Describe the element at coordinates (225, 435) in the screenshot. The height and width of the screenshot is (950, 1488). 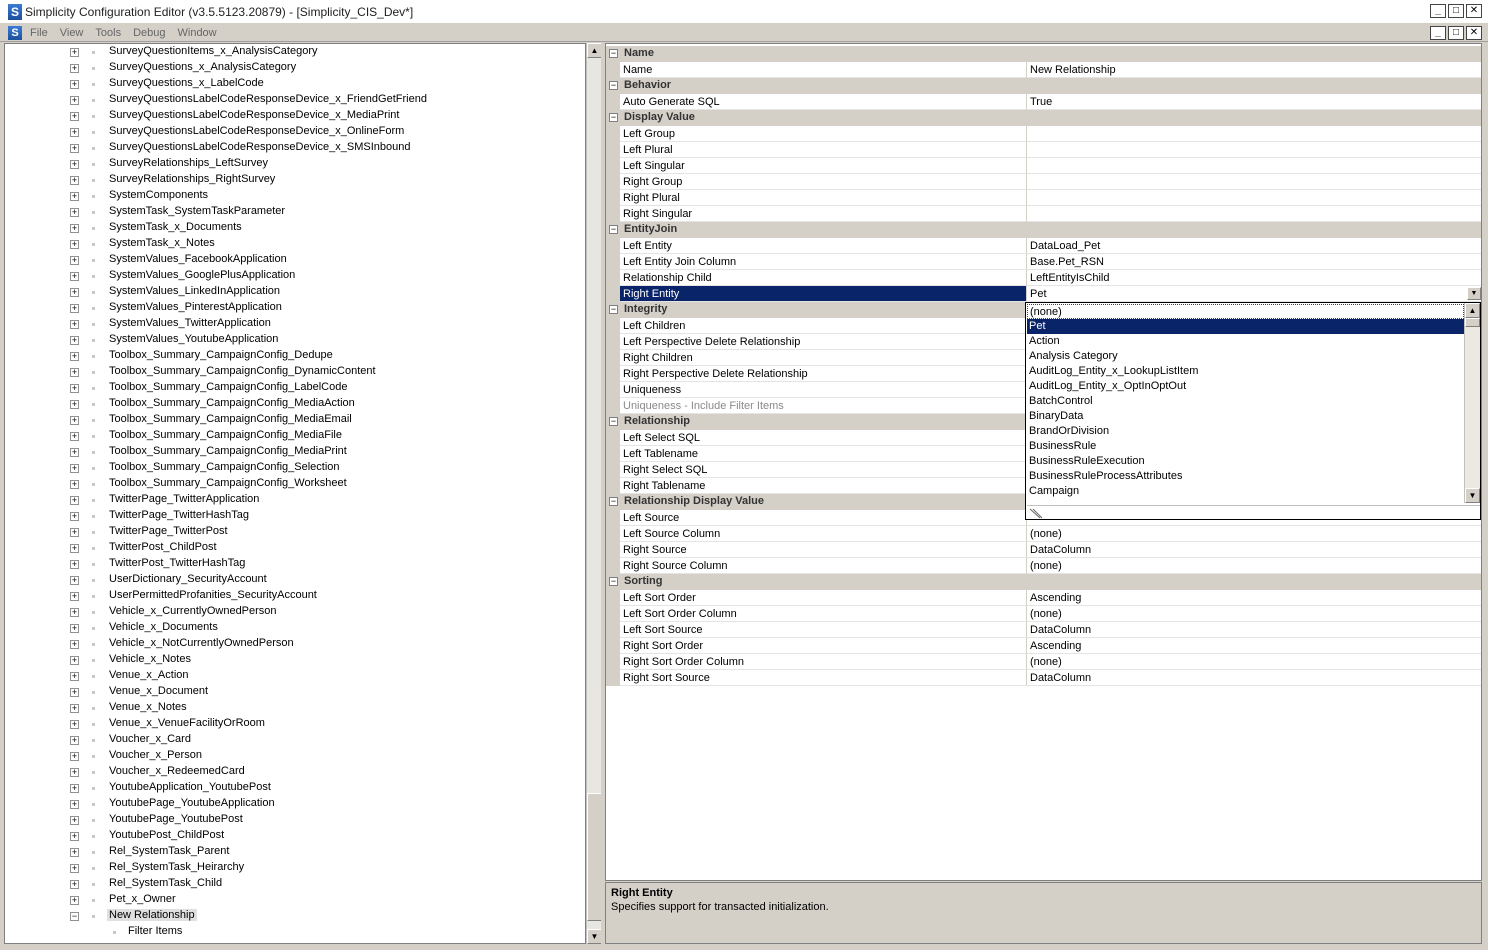
I see `tree-node-label: Toolbox_Summary_CampaignConfig_MediaFile` at that location.